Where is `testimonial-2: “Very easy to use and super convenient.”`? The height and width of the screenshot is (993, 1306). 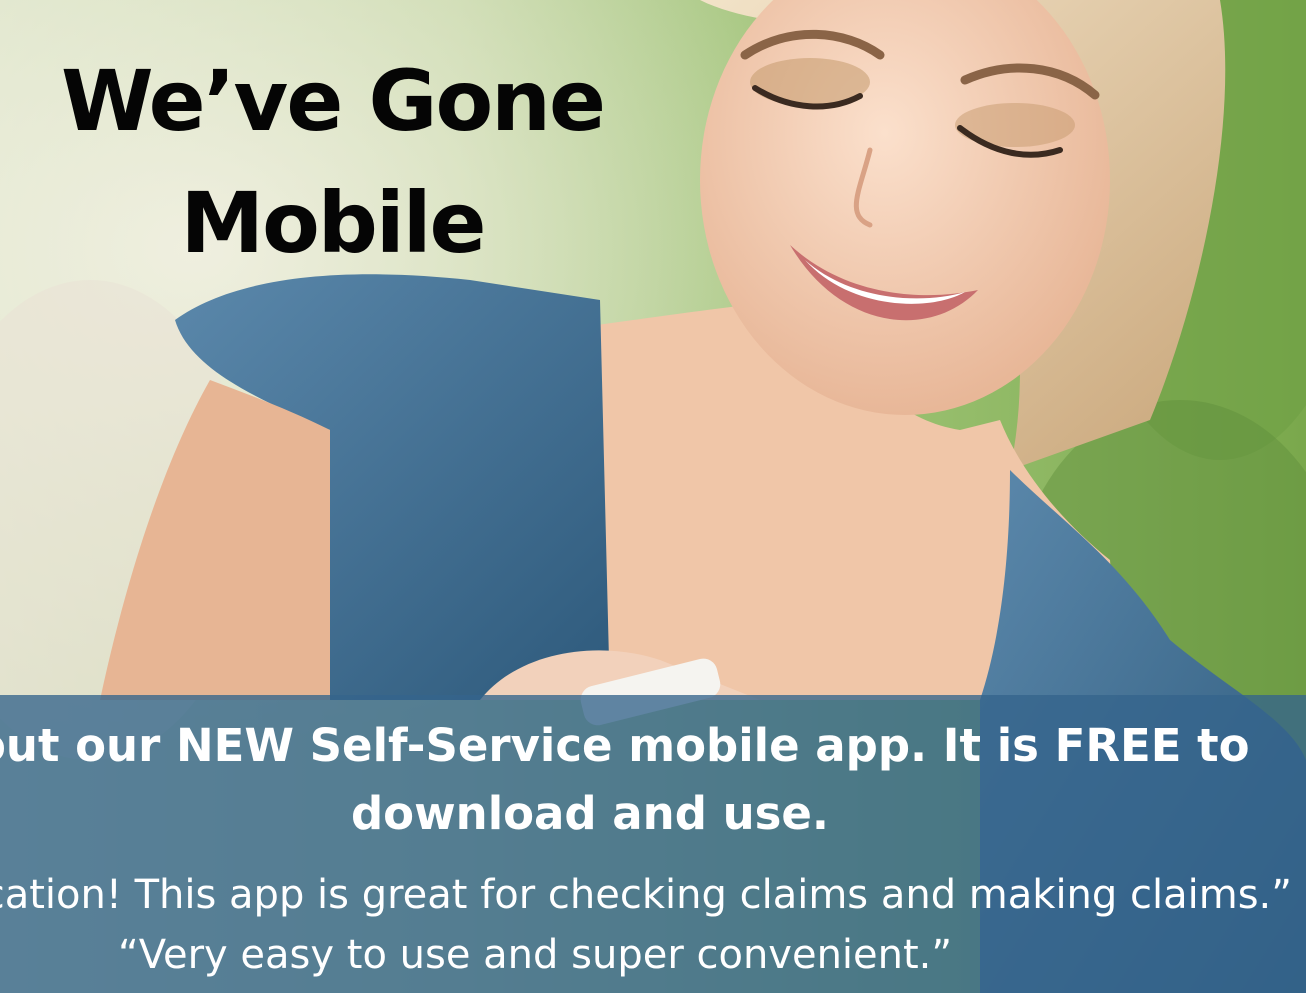
testimonial-2: “Very easy to use and super convenient.” is located at coordinates (535, 955).